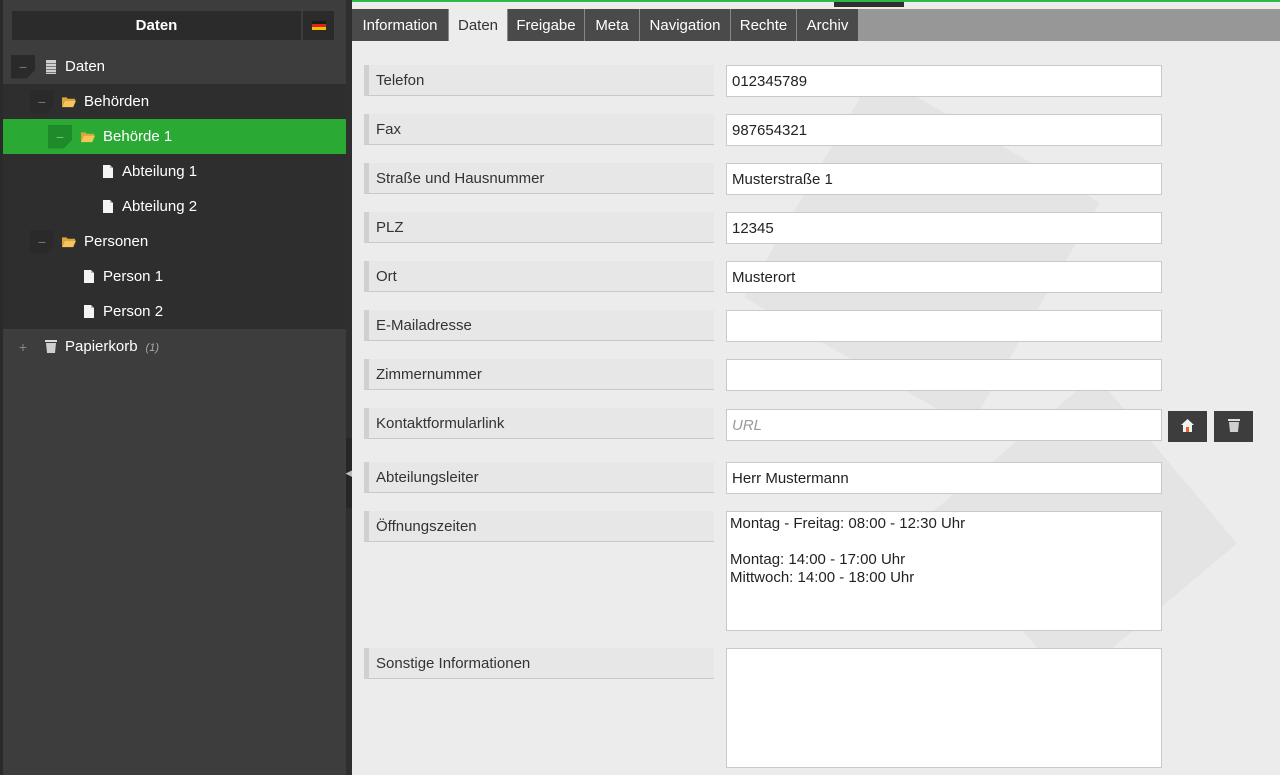 The image size is (1280, 775). Describe the element at coordinates (539, 80) in the screenshot. I see `field-label: Telefon` at that location.